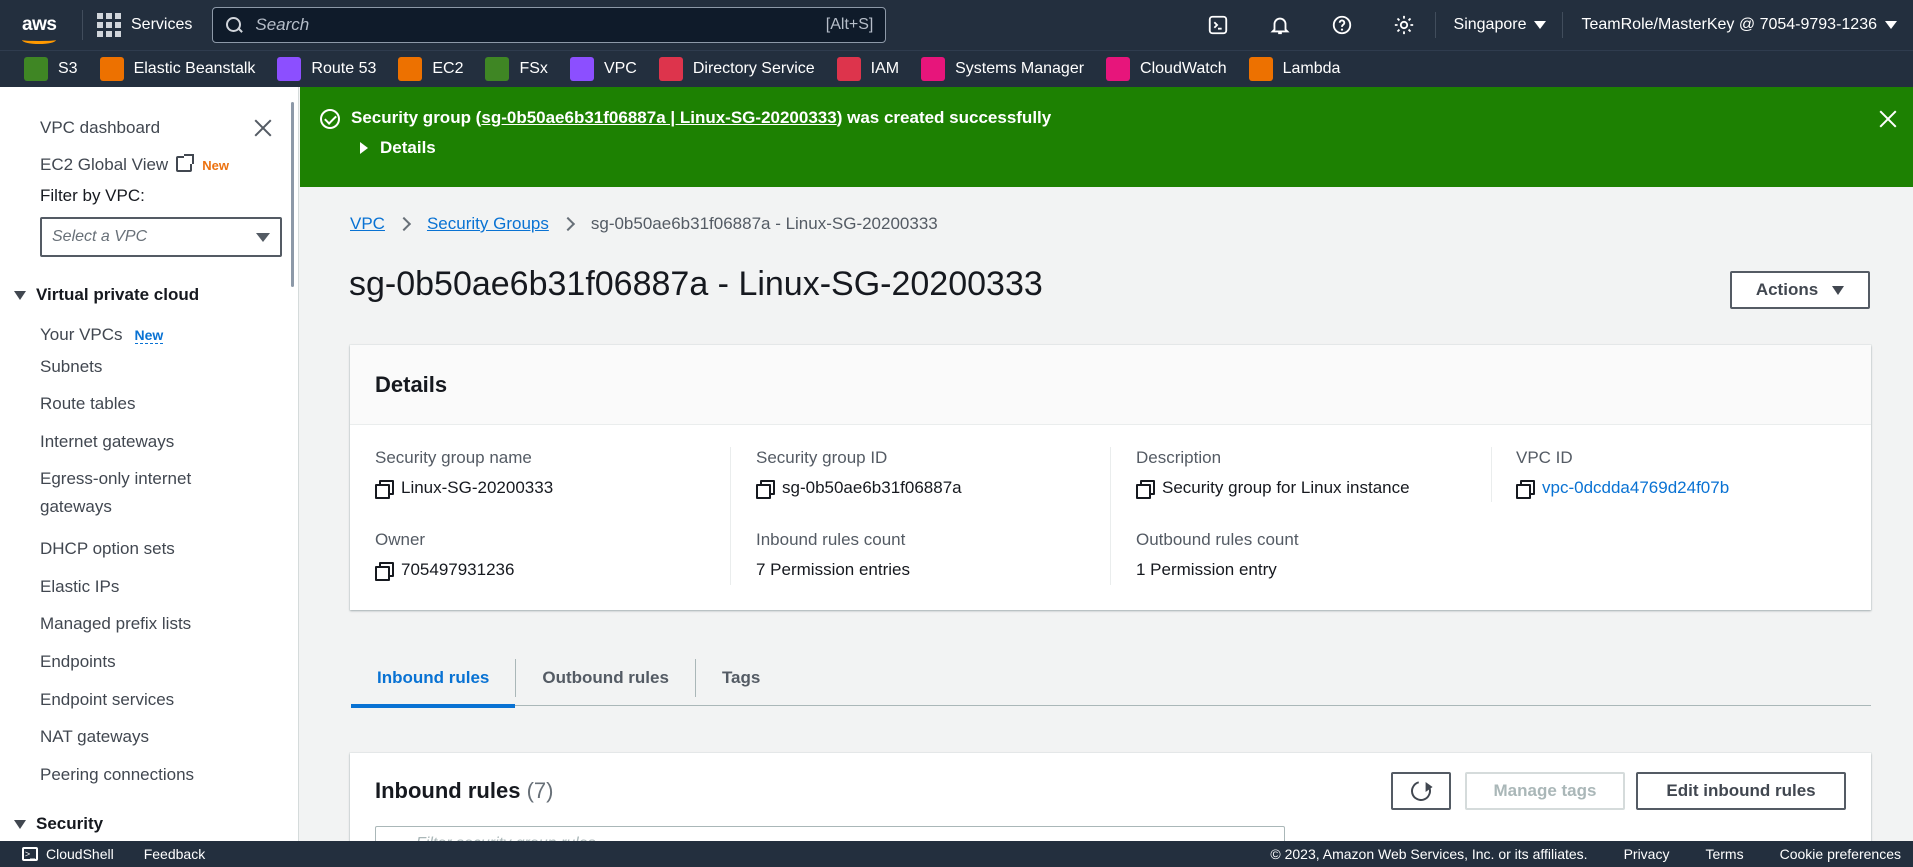 The width and height of the screenshot is (1913, 867). What do you see at coordinates (1166, 69) in the screenshot?
I see `favorite-cloudwatch: CloudWatch` at bounding box center [1166, 69].